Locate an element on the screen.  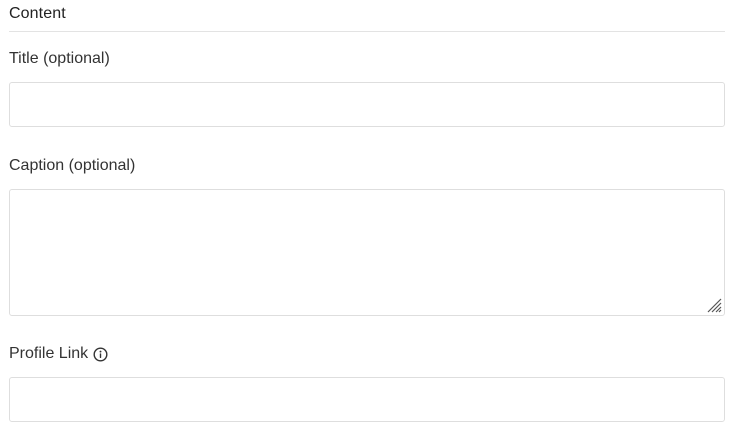
section-divider is located at coordinates (367, 31).